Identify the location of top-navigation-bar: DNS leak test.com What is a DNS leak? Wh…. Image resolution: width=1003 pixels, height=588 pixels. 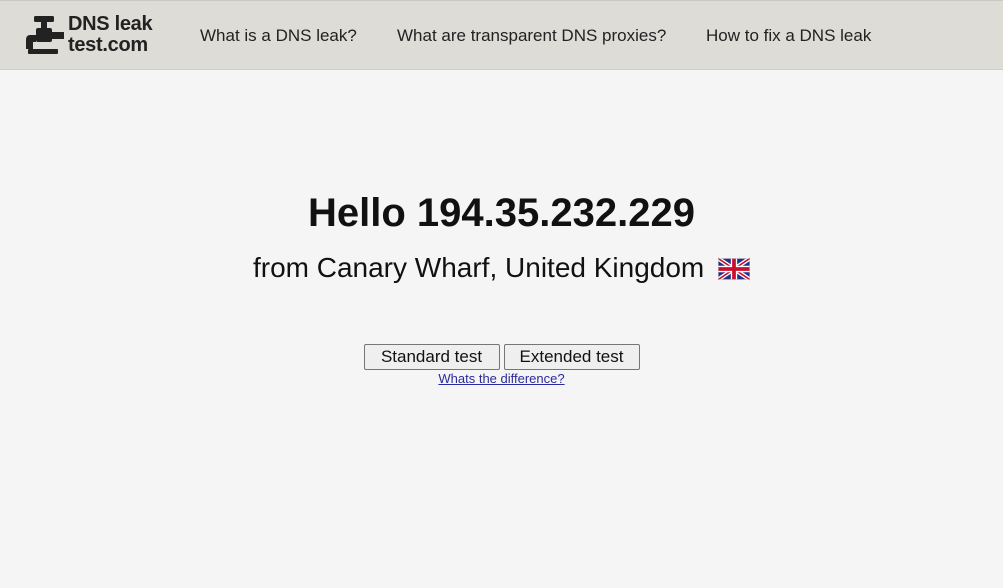
(501, 35).